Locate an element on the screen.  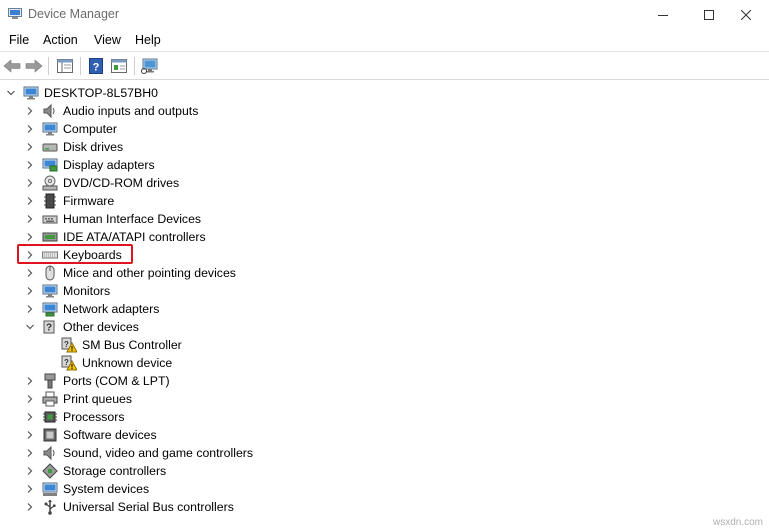
speaker-icon is located at coordinates (49, 111).